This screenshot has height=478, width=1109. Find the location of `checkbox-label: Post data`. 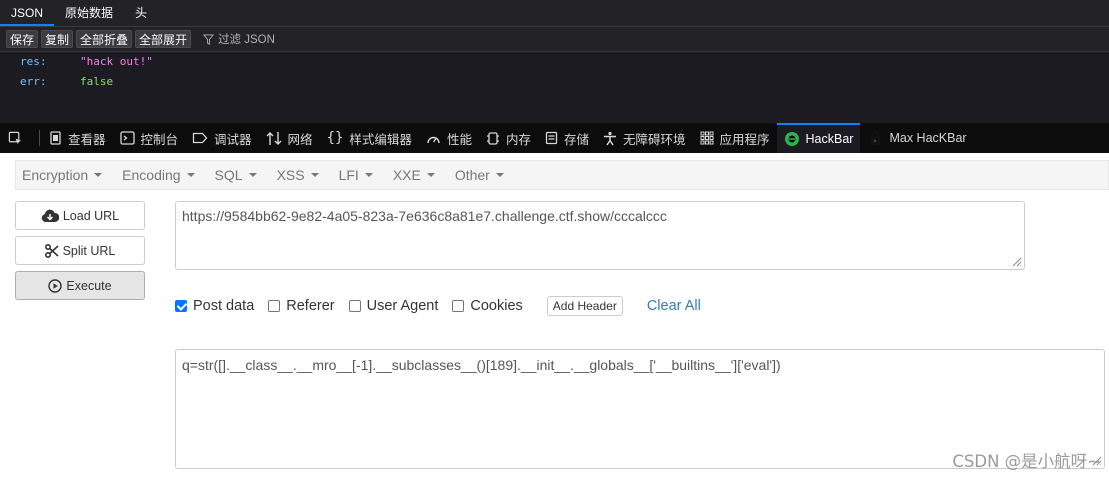

checkbox-label: Post data is located at coordinates (224, 306).